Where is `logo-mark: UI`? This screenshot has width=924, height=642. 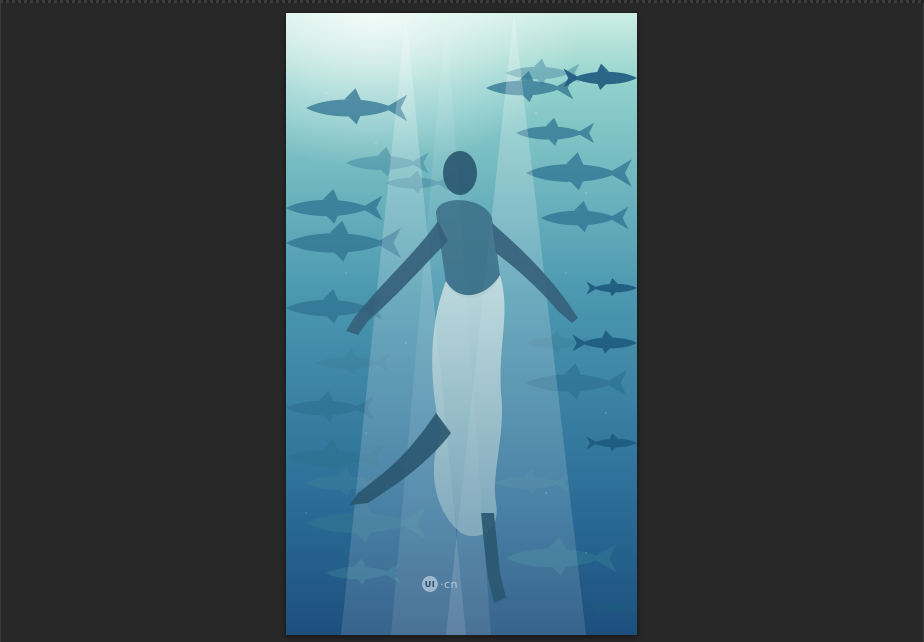
logo-mark: UI is located at coordinates (430, 584).